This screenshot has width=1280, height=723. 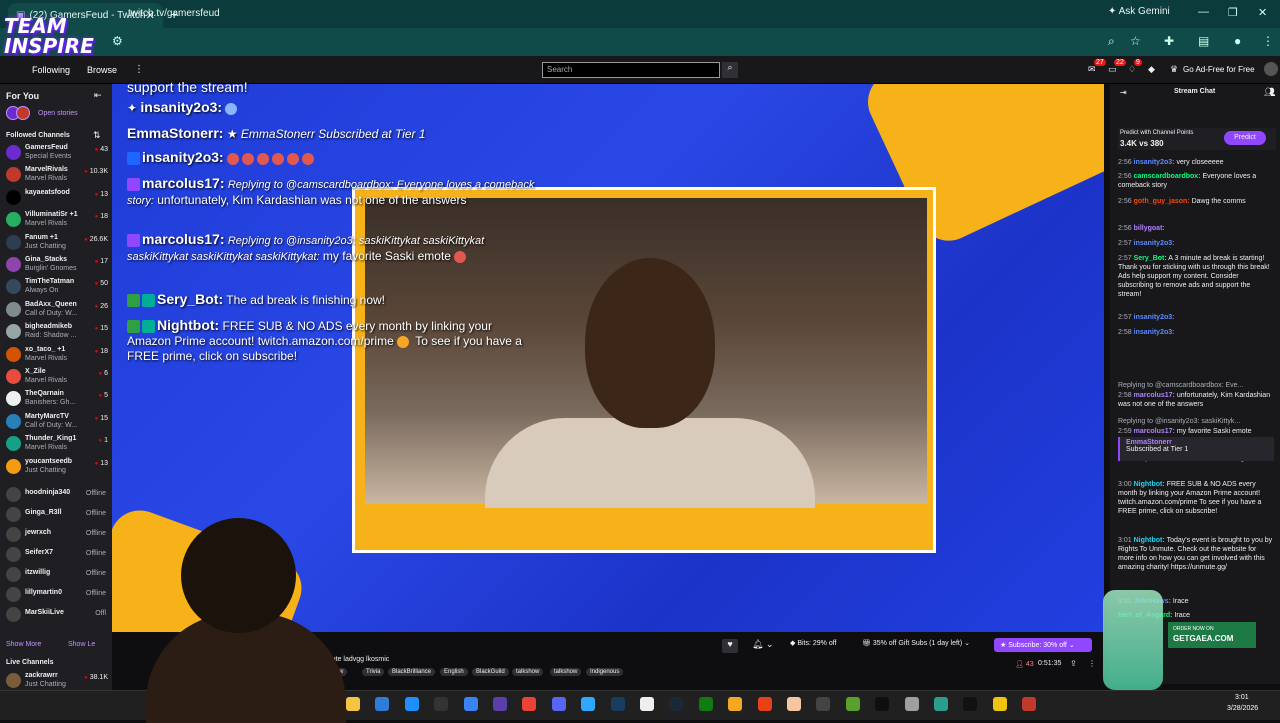 I want to click on share-icon: ⇪, so click(x=1073, y=663).